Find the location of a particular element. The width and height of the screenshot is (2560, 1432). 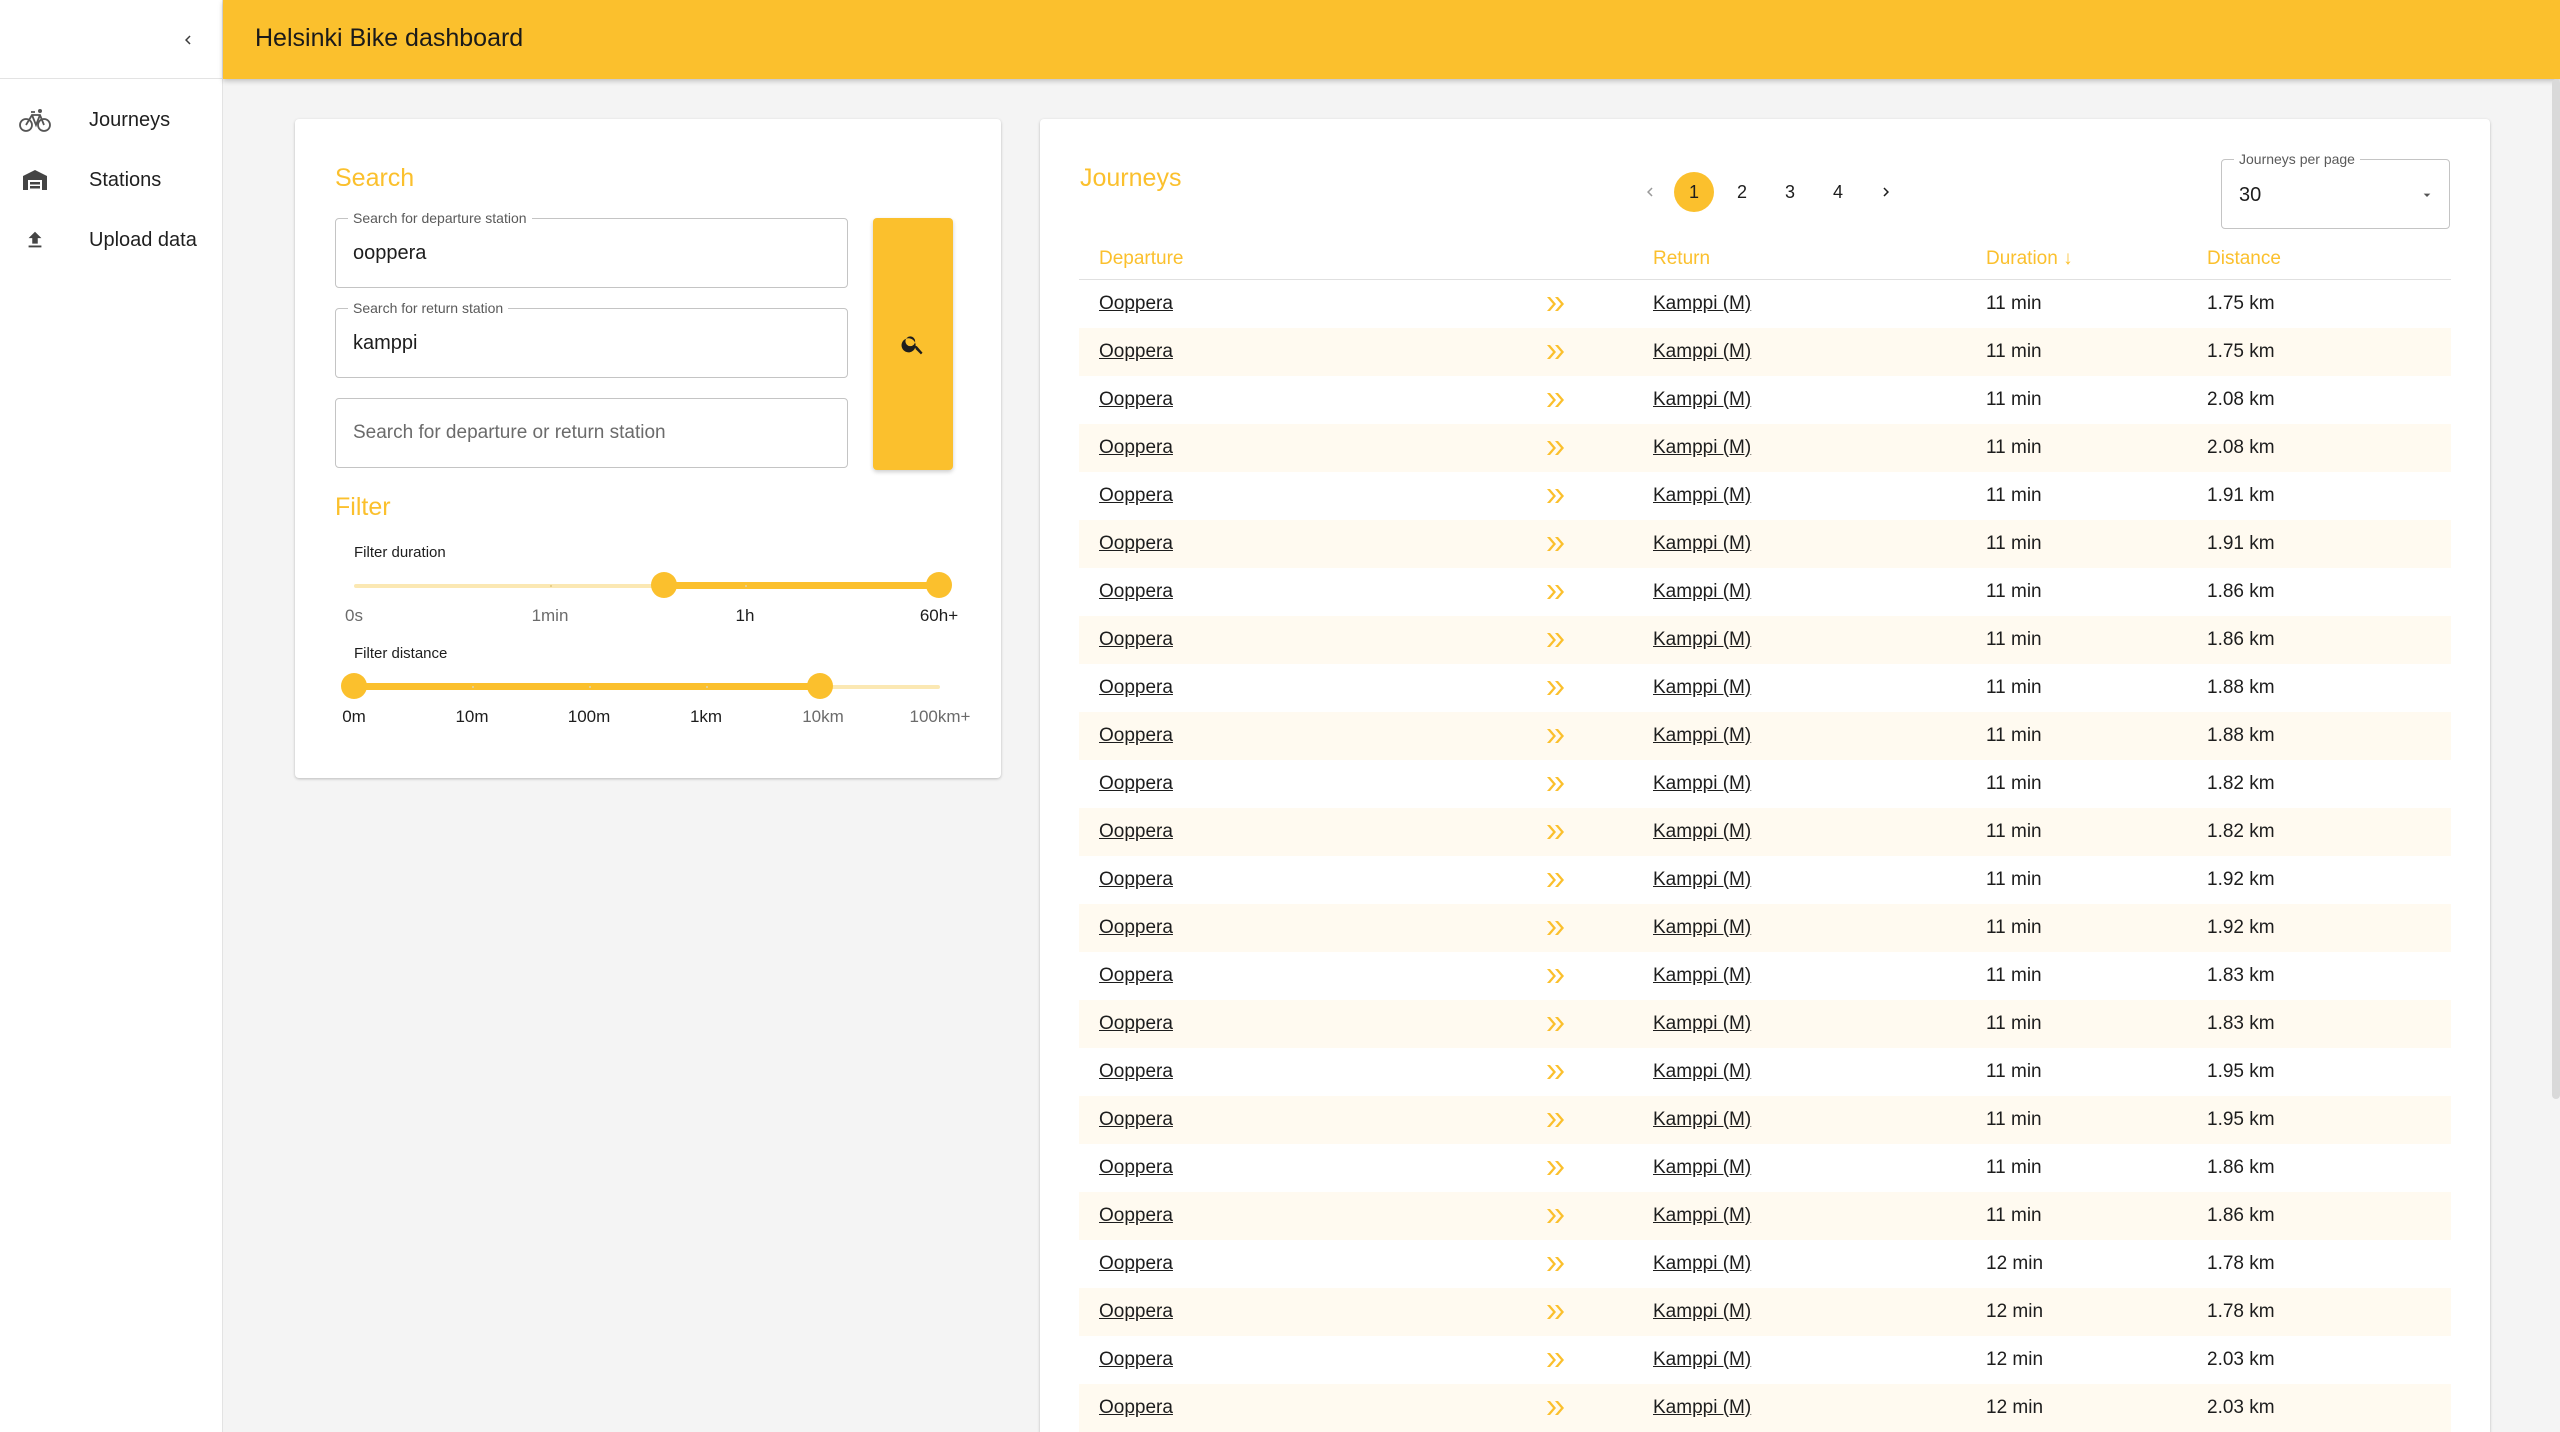

column-header-departure: Departure is located at coordinates (1141, 259).